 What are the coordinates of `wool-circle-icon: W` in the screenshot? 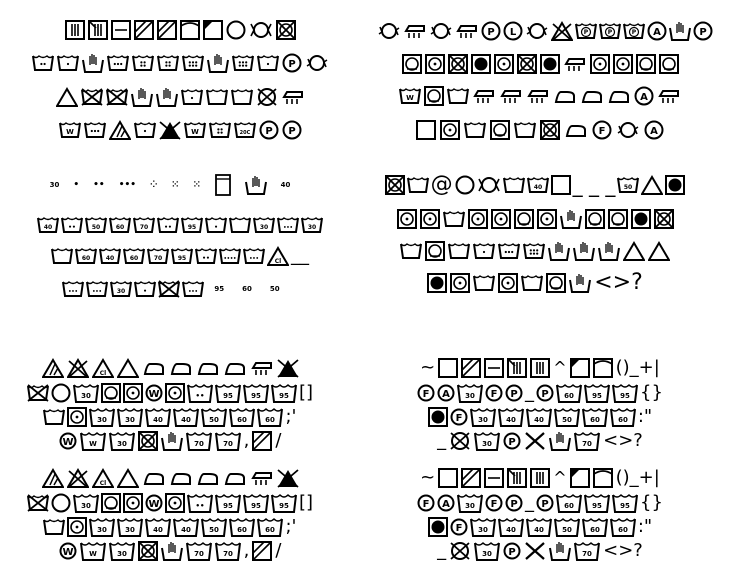 It's located at (68, 441).